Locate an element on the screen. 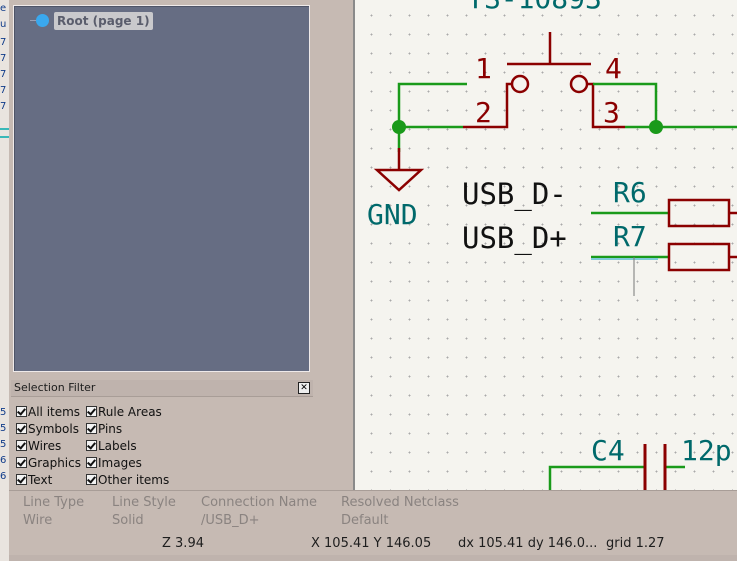 The height and width of the screenshot is (561, 737). checkbox-label: Pins is located at coordinates (110, 428).